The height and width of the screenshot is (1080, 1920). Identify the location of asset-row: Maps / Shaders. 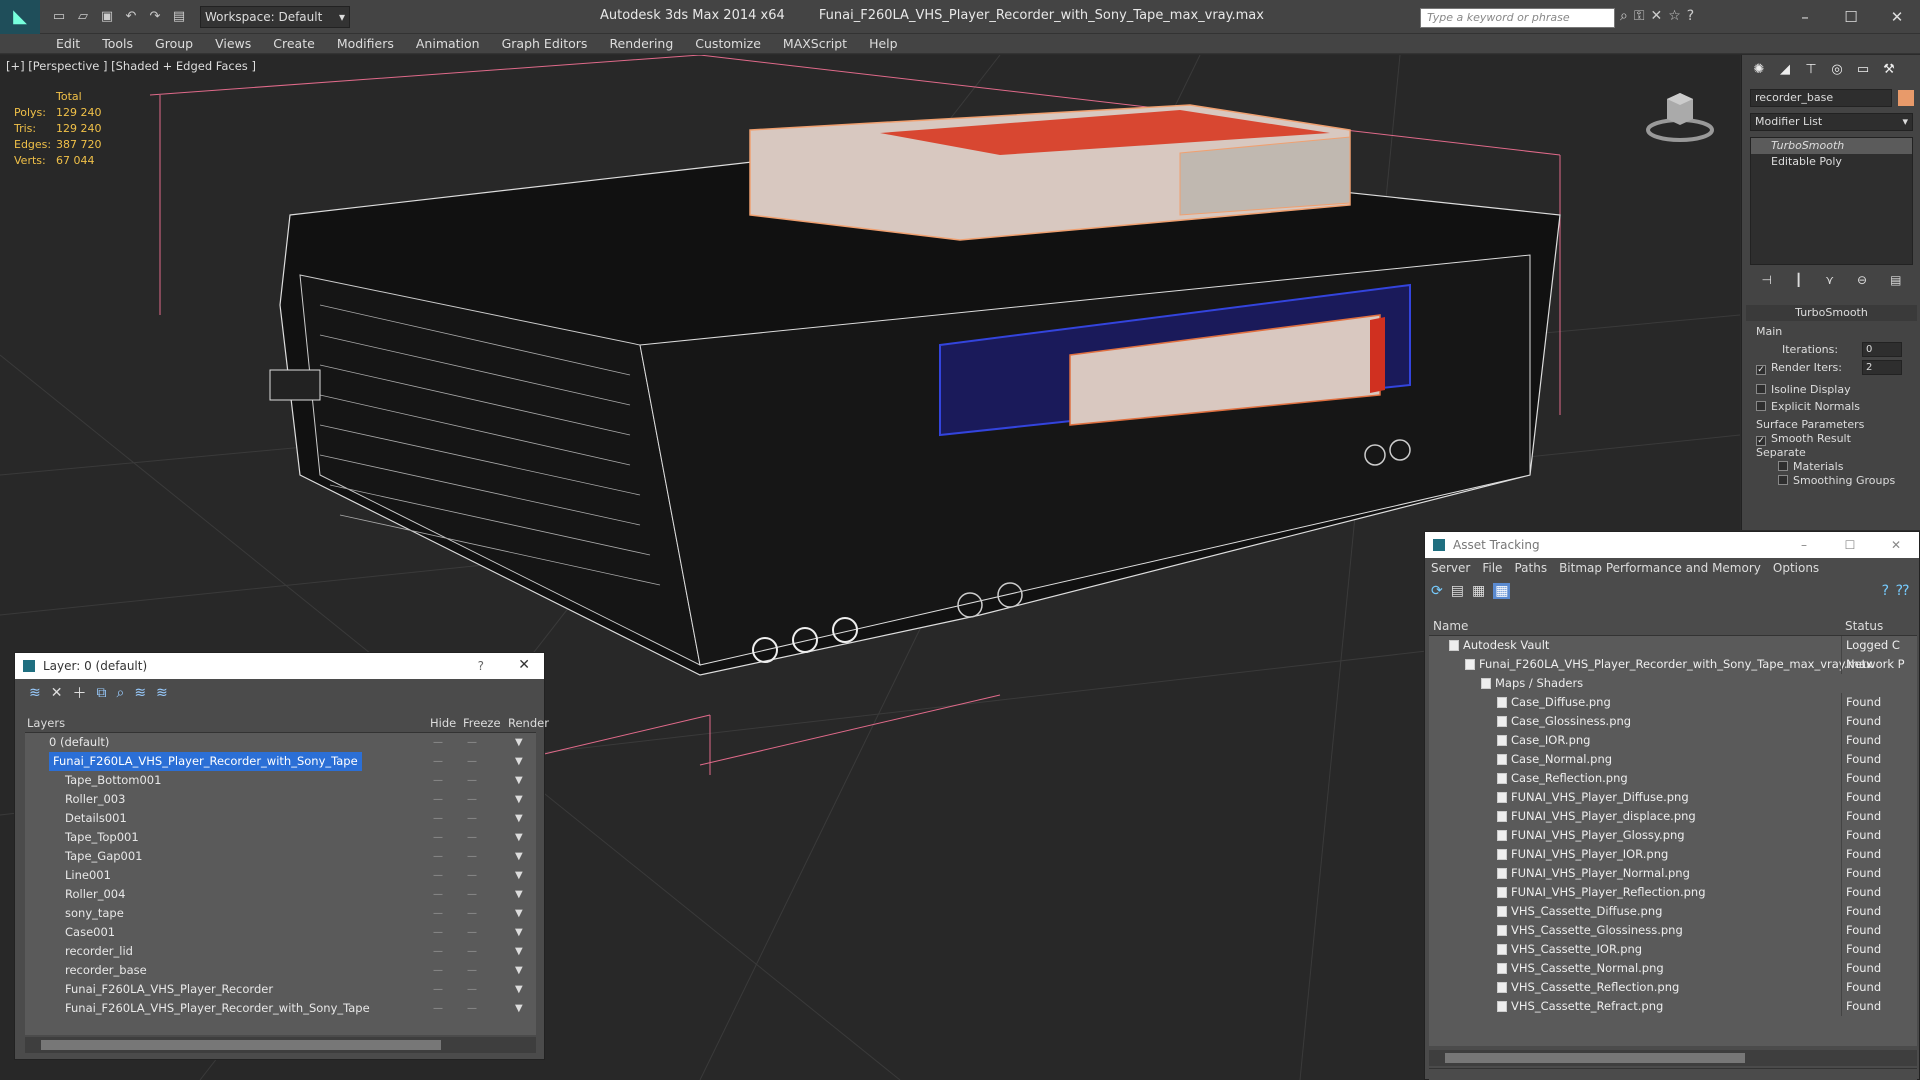
(1673, 683).